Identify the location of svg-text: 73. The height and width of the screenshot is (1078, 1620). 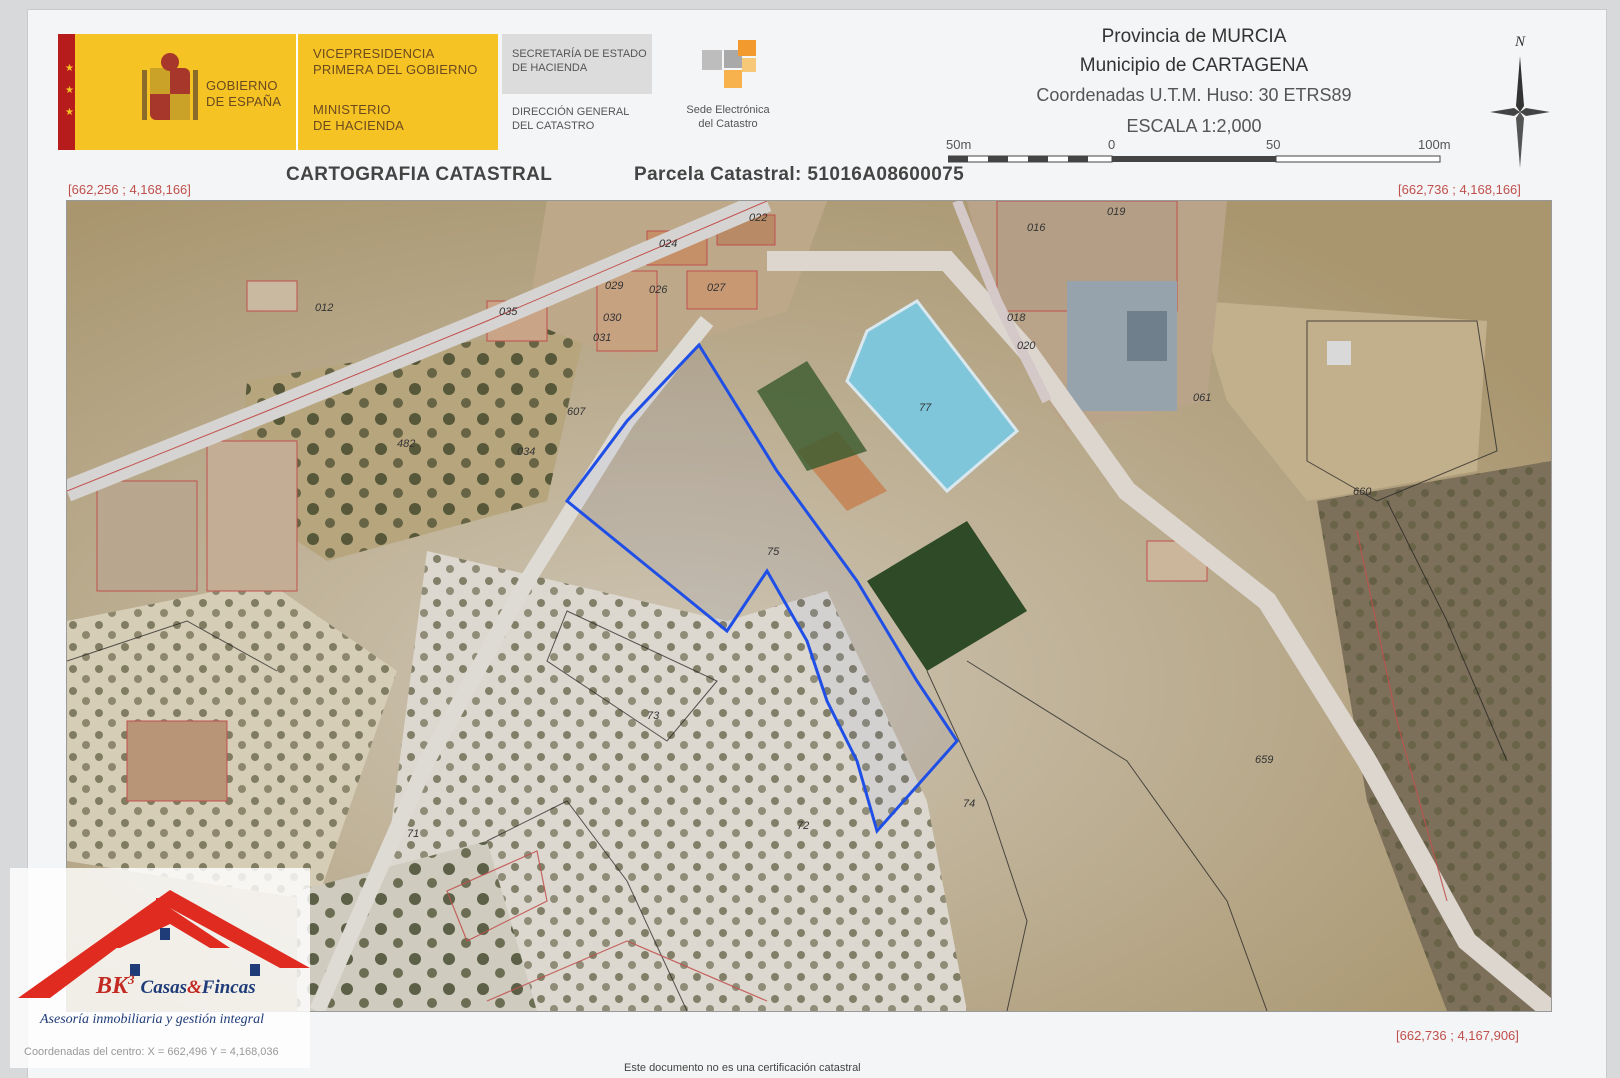
(653, 716).